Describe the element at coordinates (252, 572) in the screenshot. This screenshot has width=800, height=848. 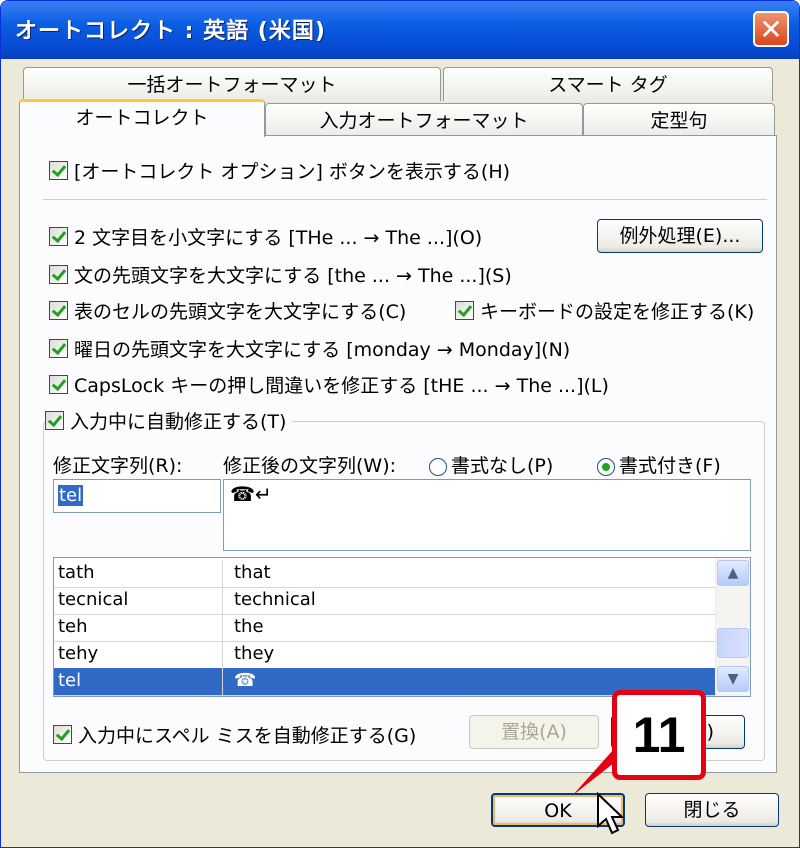
I see `entry-to: that` at that location.